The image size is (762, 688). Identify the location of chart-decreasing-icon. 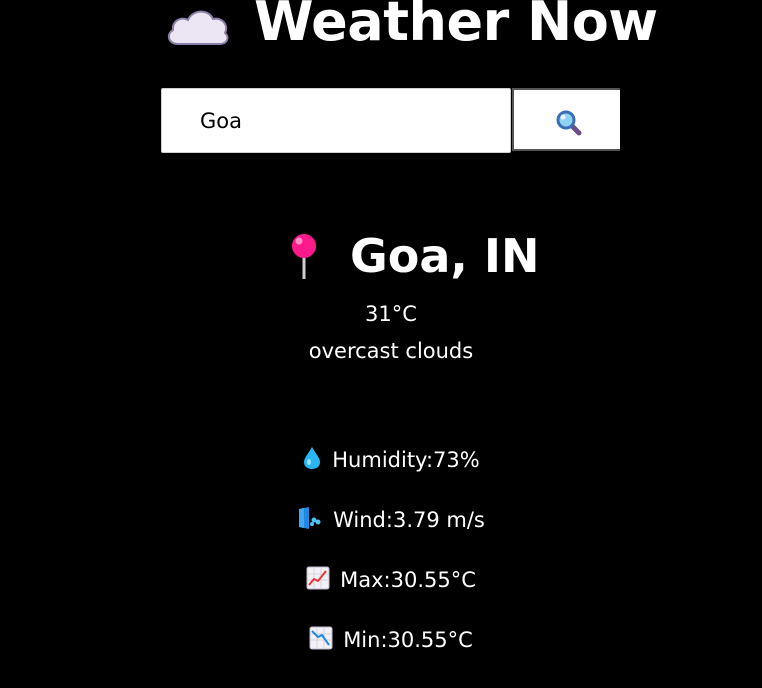
(321, 638).